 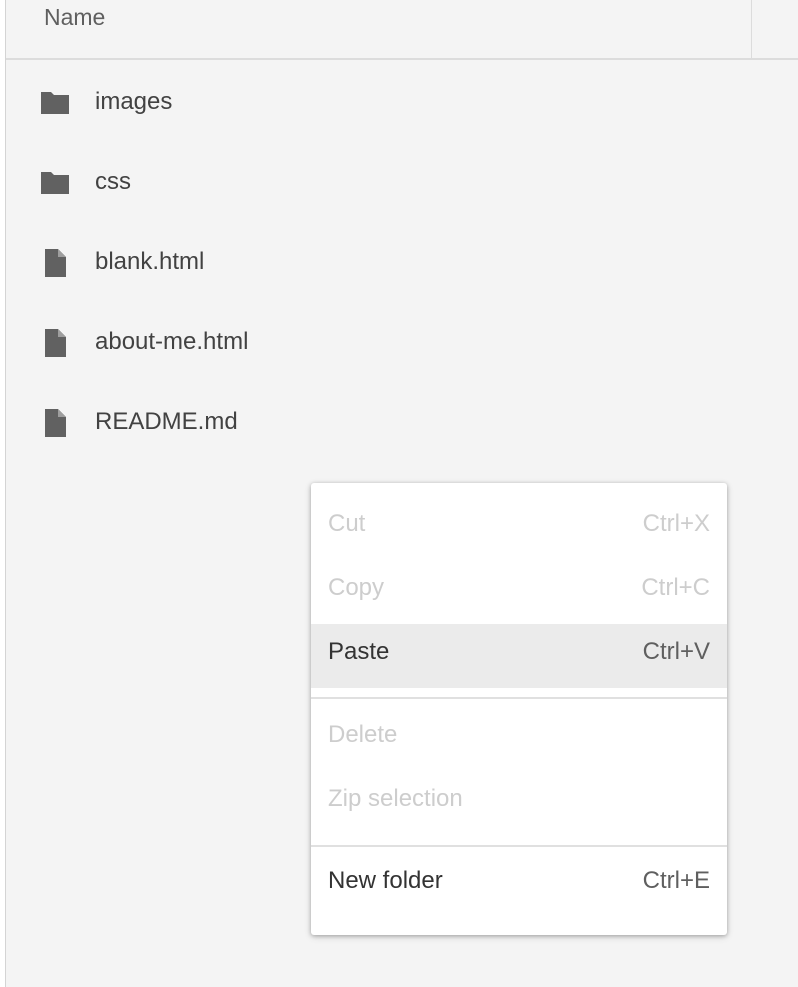 What do you see at coordinates (751, 29) in the screenshot?
I see `column-resize-handle` at bounding box center [751, 29].